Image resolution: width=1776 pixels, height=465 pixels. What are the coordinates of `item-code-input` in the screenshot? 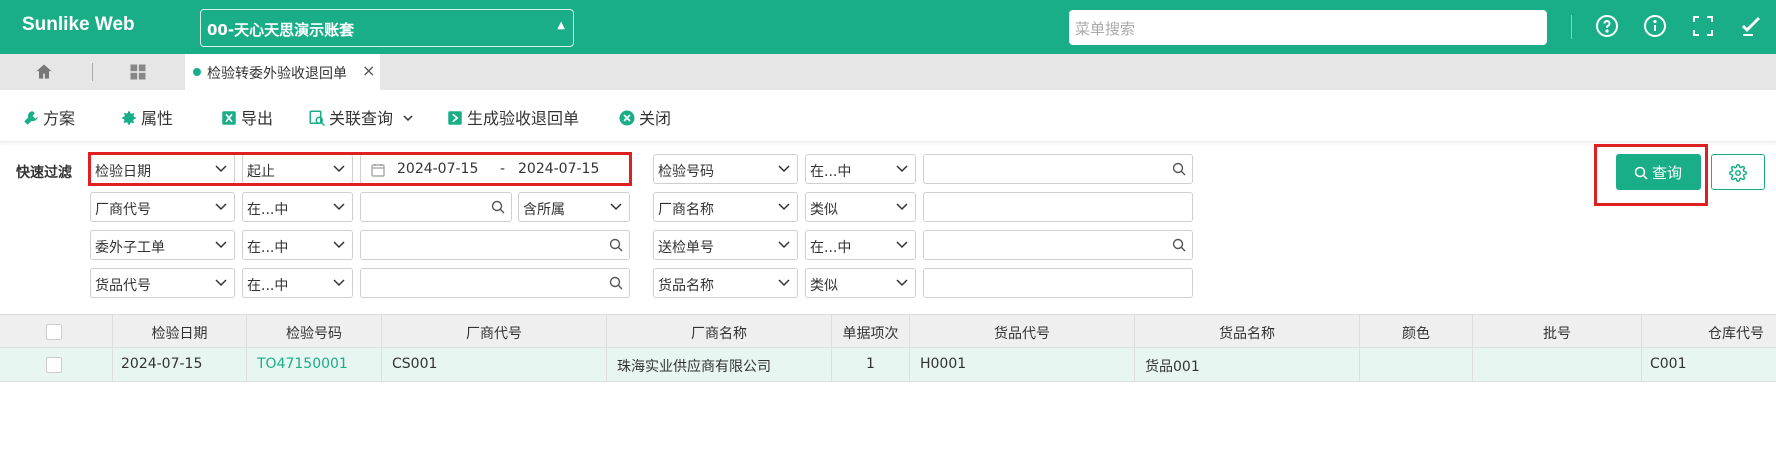 It's located at (495, 283).